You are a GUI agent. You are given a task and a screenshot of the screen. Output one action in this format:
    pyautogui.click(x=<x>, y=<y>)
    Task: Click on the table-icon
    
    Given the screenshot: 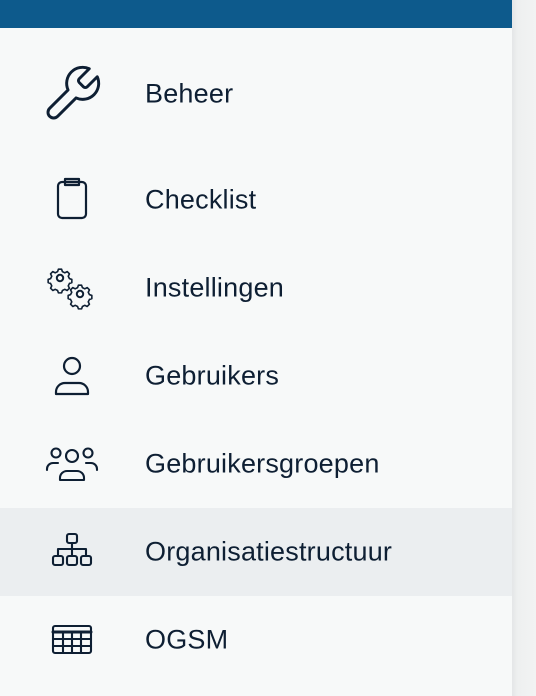 What is the action you would take?
    pyautogui.click(x=72, y=640)
    